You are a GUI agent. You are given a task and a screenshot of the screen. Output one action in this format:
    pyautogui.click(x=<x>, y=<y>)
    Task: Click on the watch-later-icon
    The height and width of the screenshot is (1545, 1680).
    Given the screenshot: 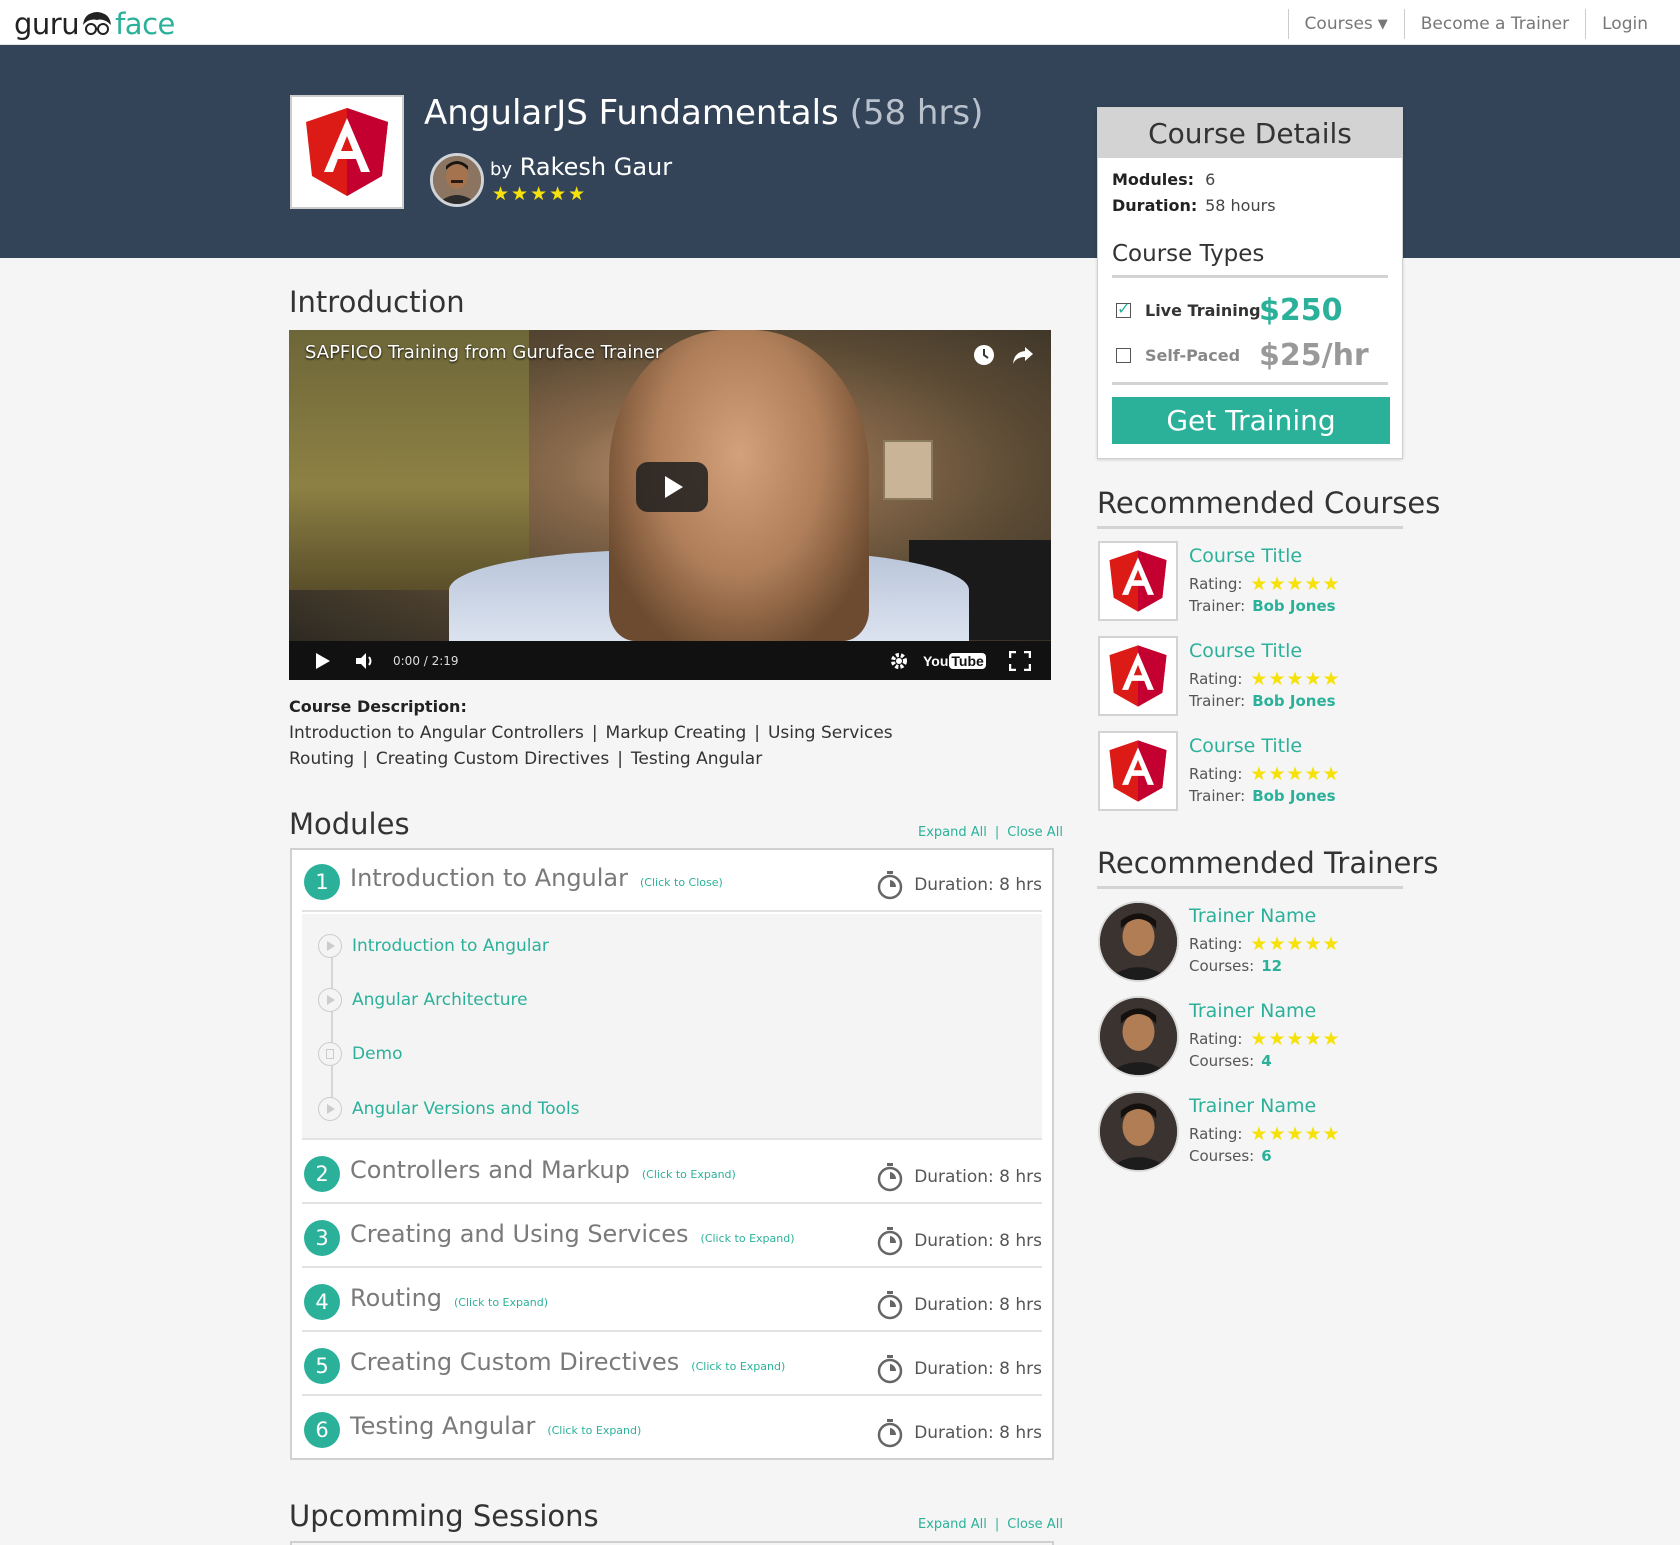 What is the action you would take?
    pyautogui.click(x=984, y=355)
    